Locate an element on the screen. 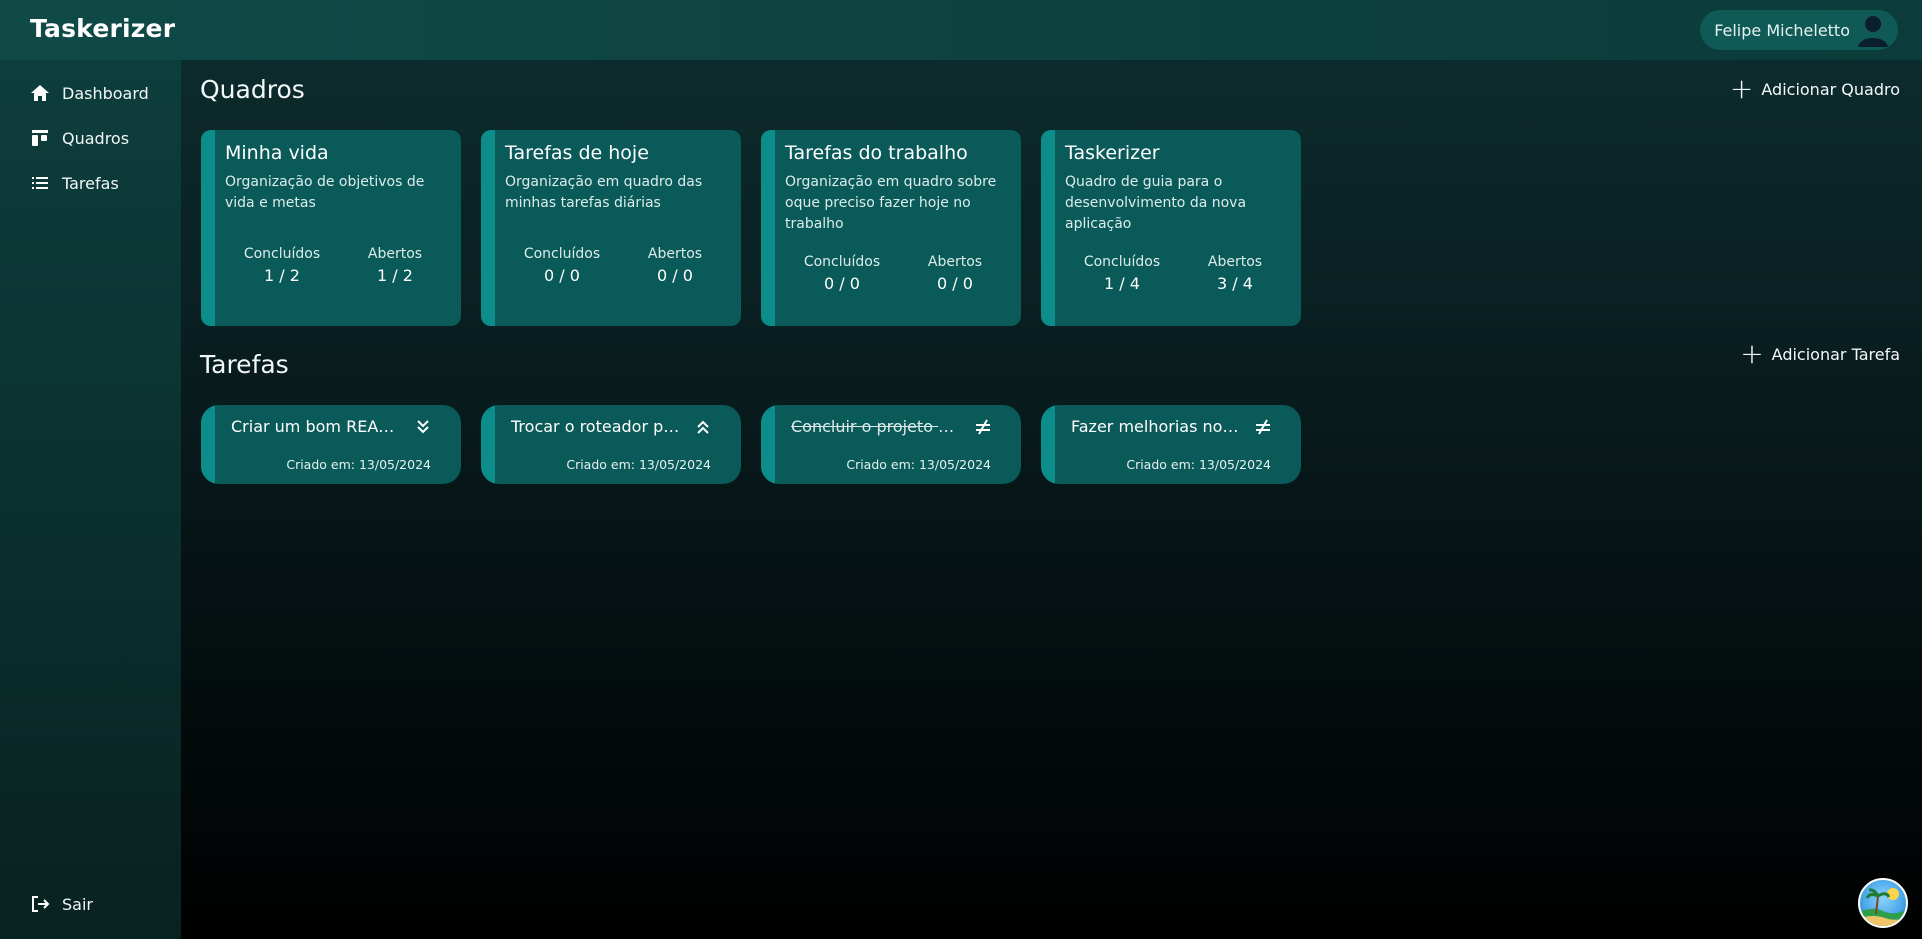  home-icon is located at coordinates (40, 93).